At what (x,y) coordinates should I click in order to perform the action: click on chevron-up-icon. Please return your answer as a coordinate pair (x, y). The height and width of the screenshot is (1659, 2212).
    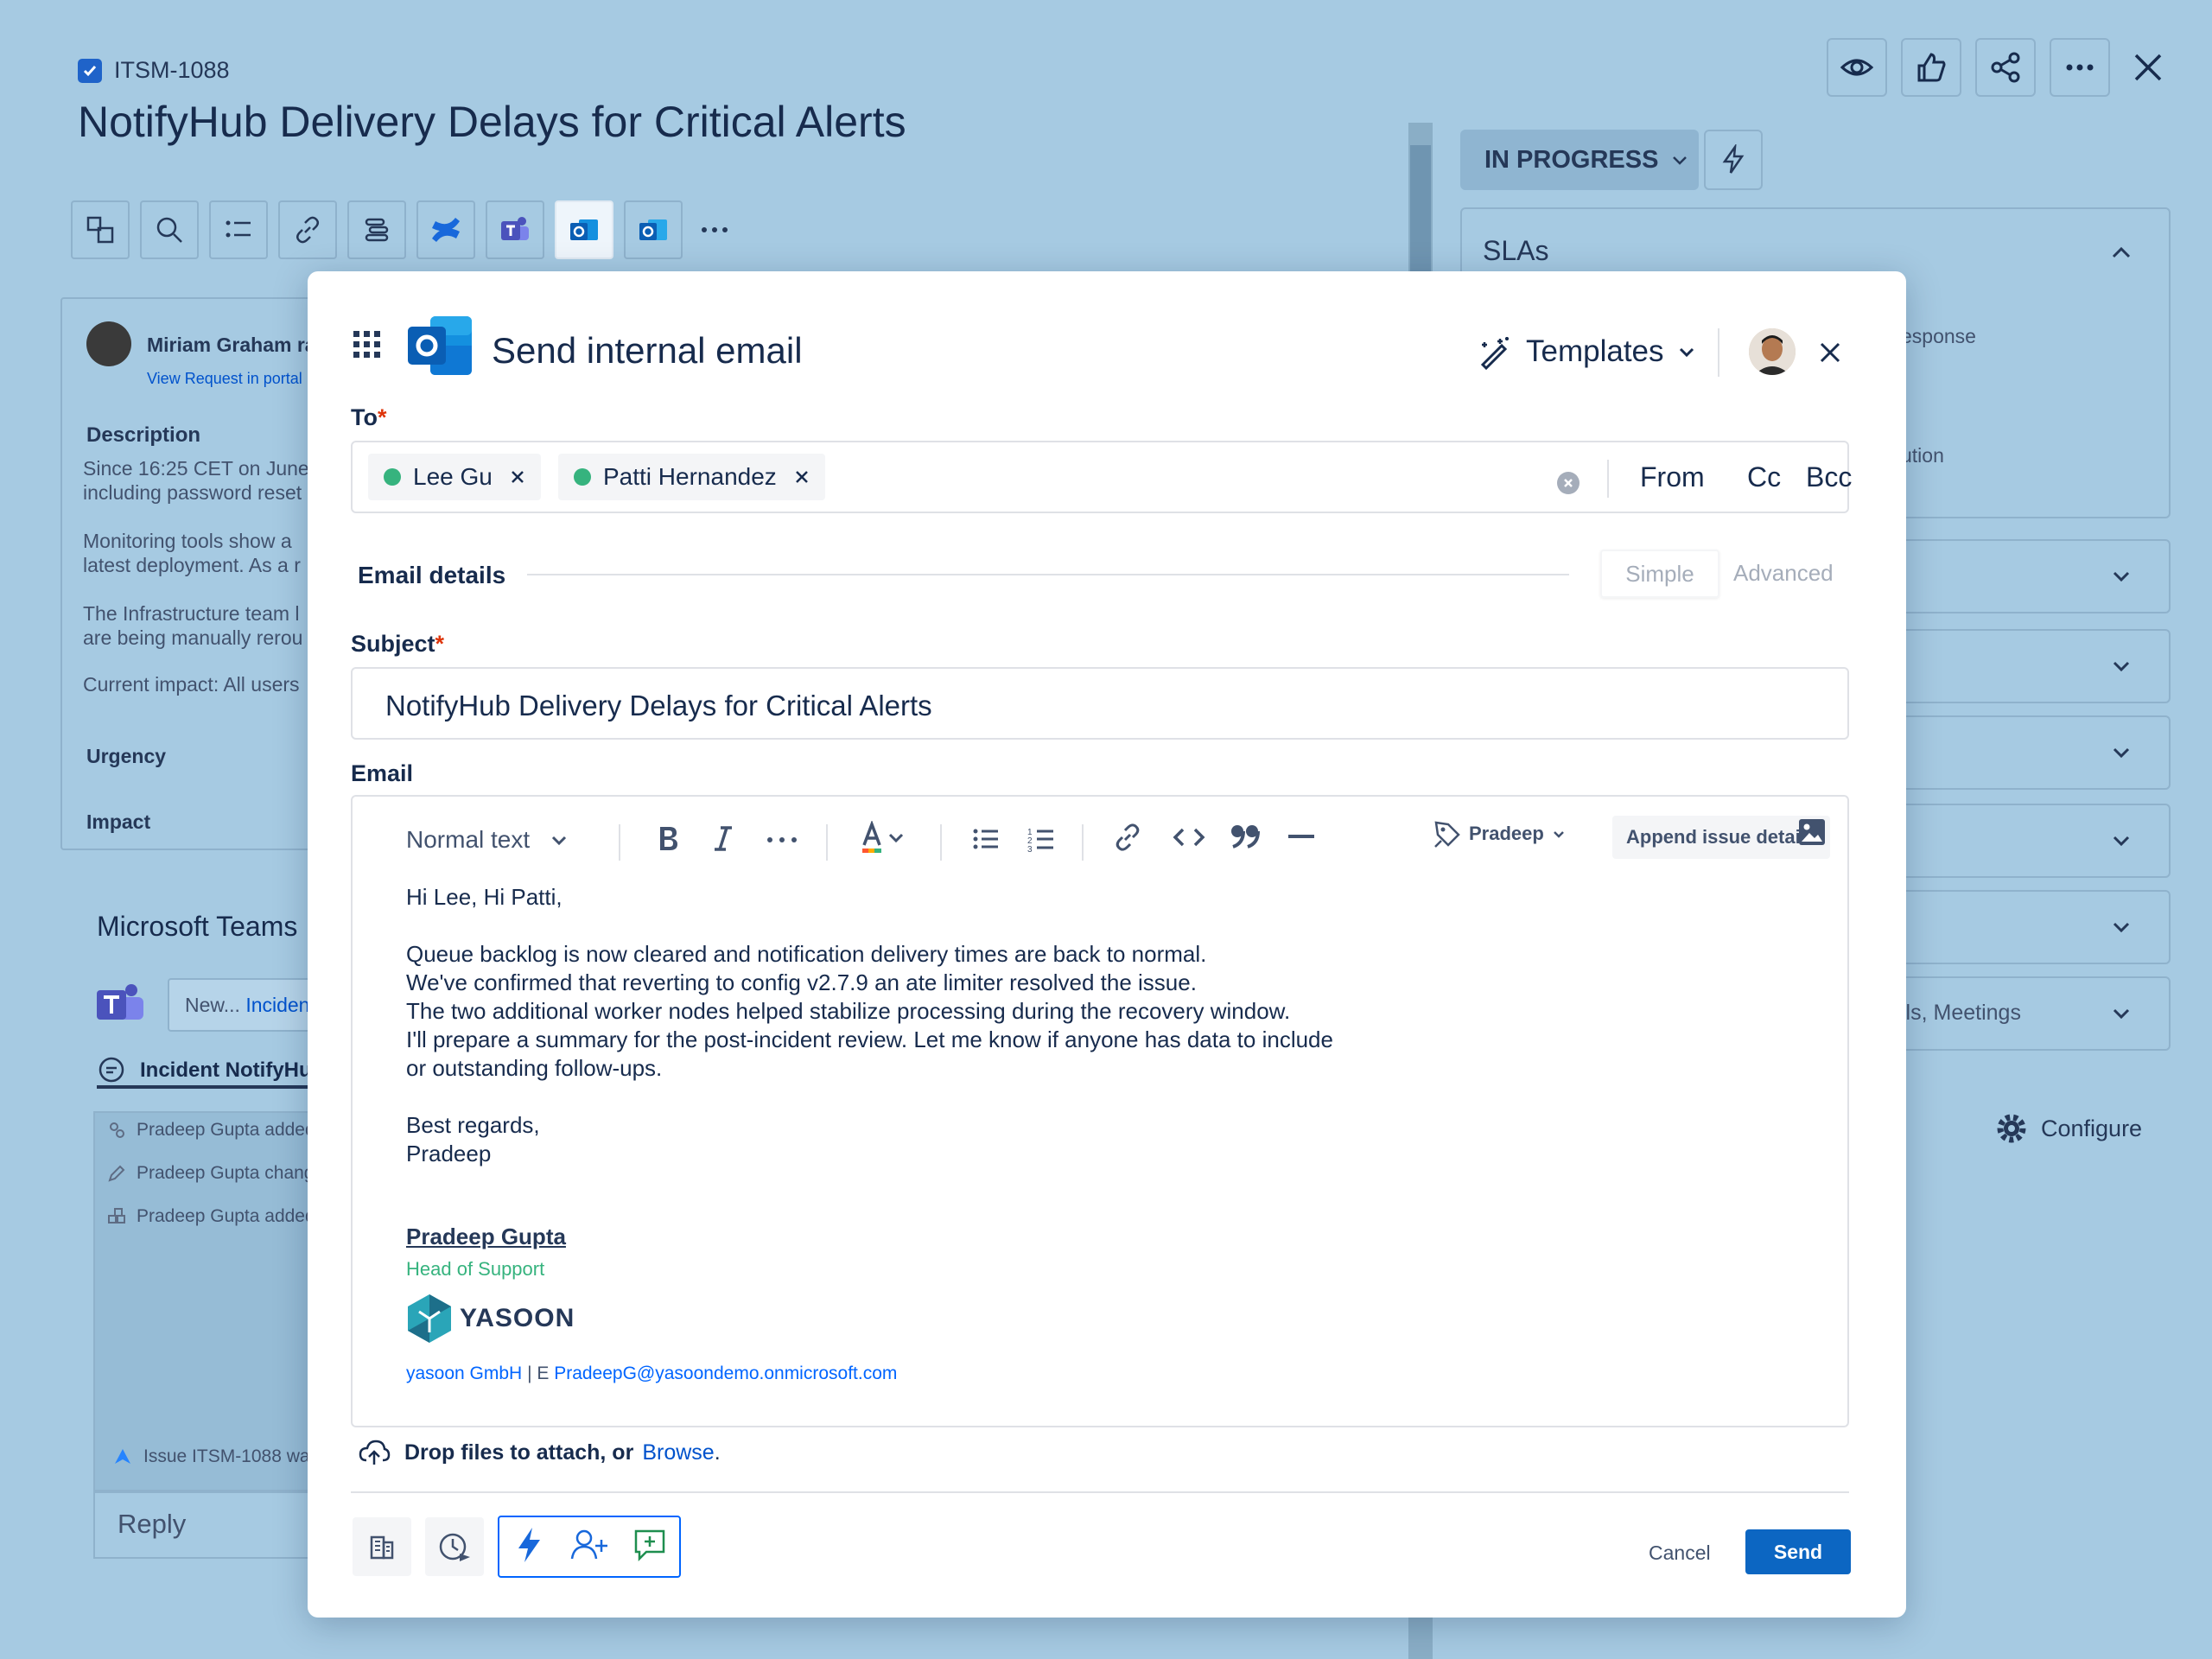
    Looking at the image, I should click on (2121, 255).